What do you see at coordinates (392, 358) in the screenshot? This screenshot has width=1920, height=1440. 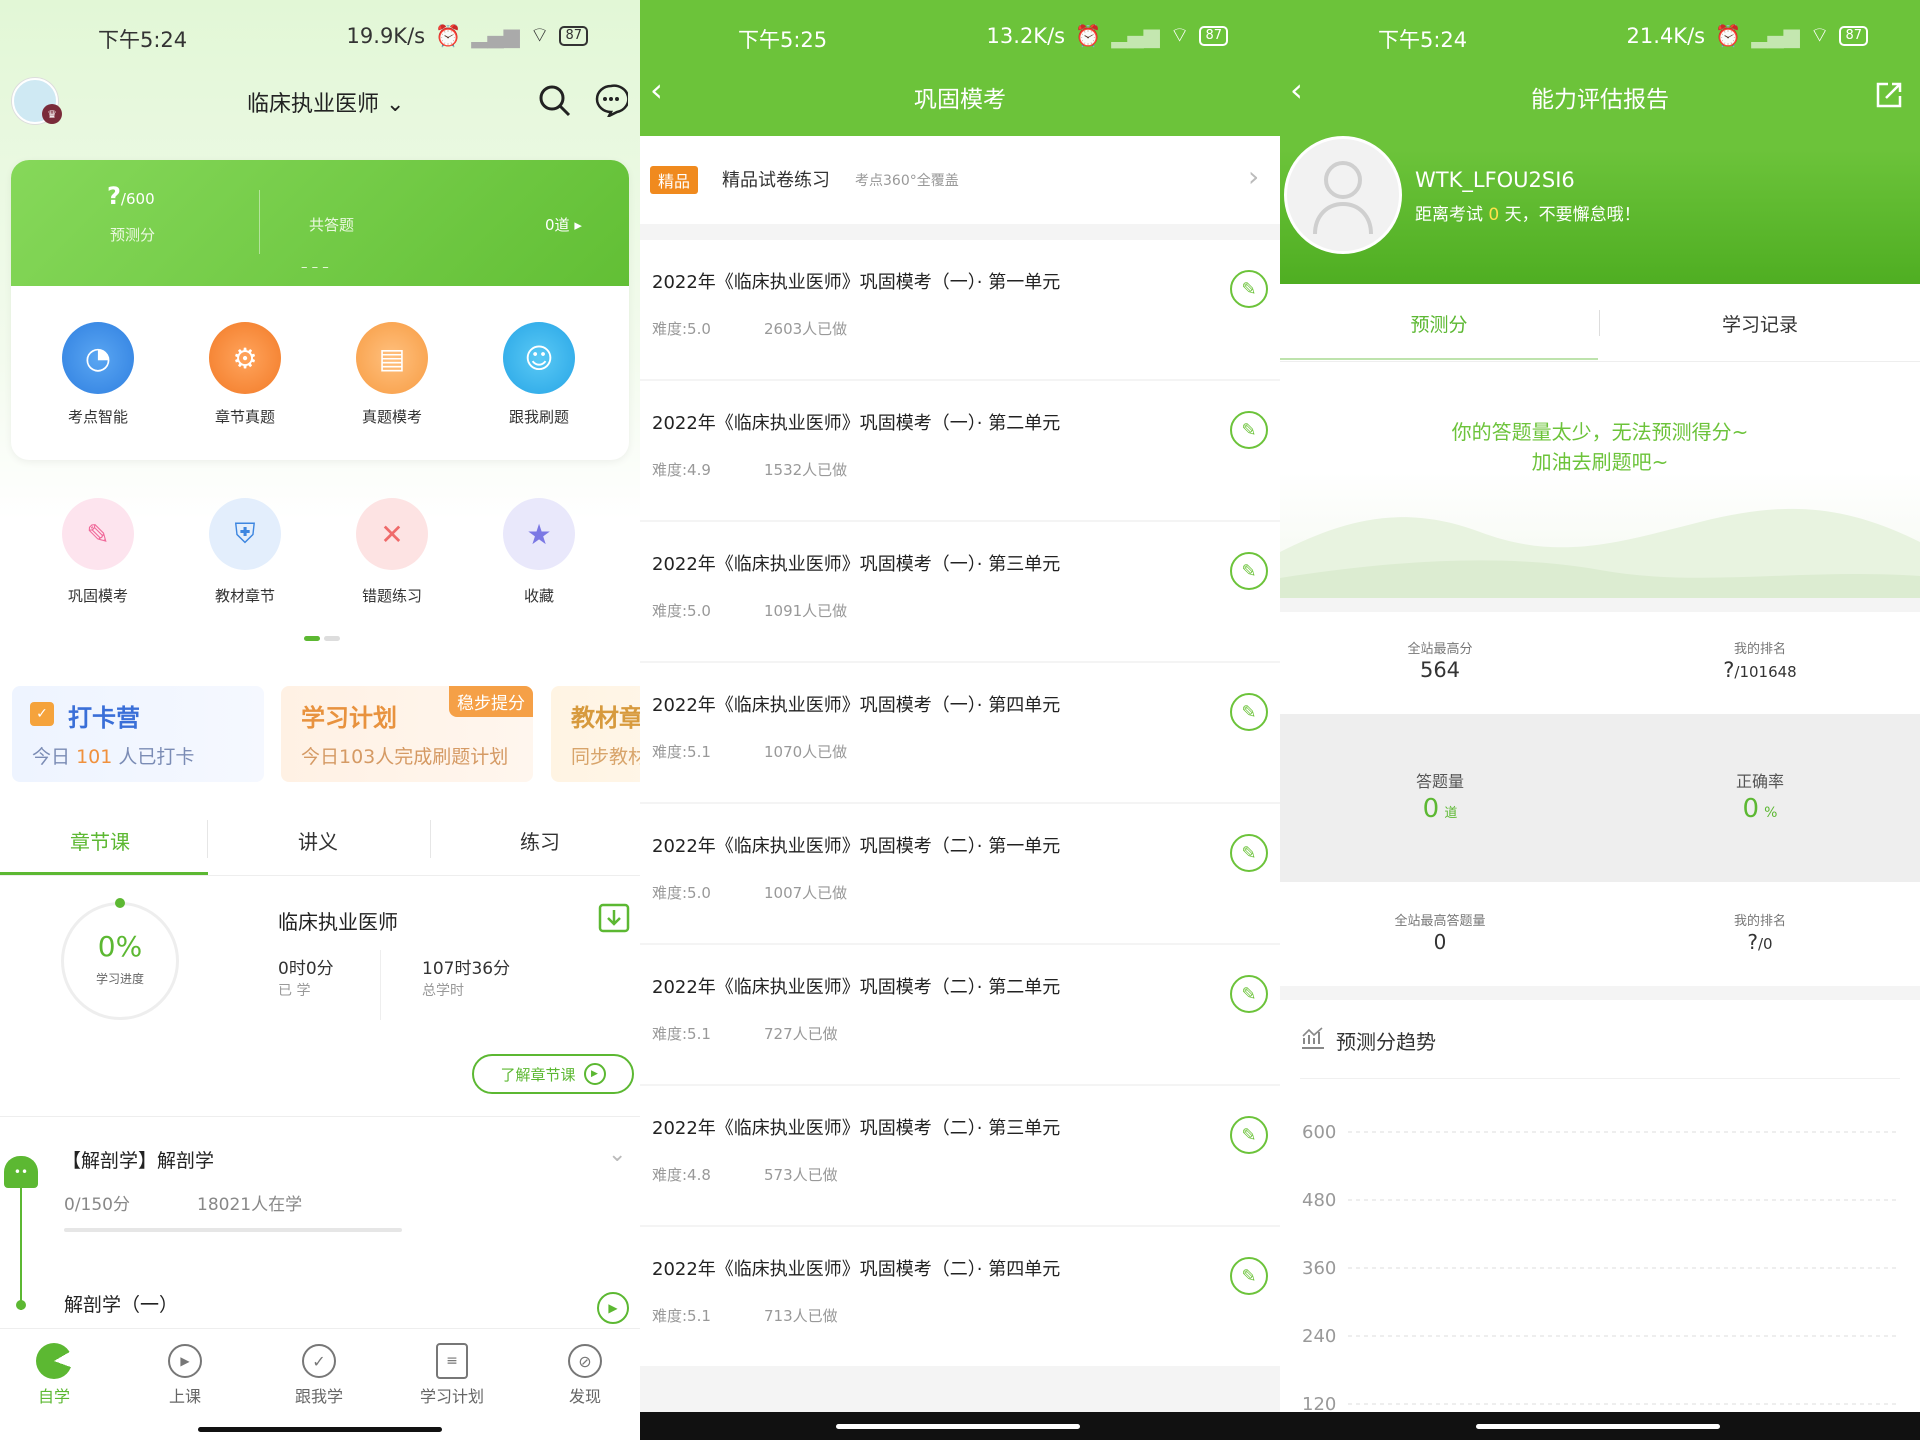 I see `past-exam-icon: ▤` at bounding box center [392, 358].